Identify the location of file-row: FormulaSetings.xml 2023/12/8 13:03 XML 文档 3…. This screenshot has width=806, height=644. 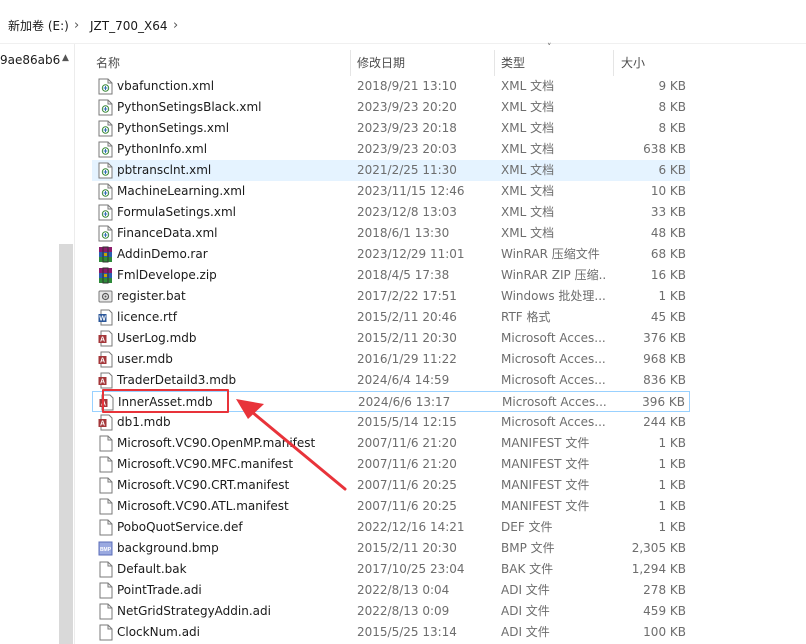
(391, 212).